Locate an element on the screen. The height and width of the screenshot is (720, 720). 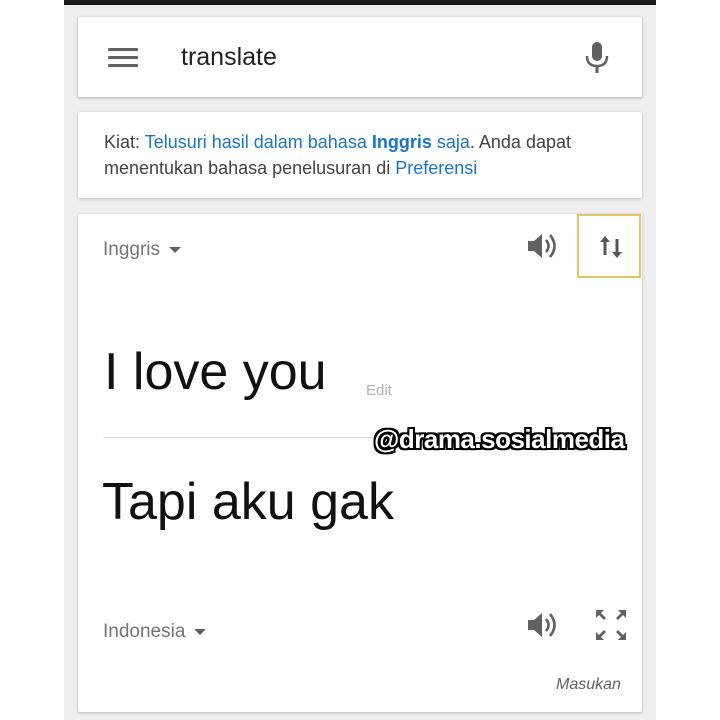
preferences-link: Preferensi is located at coordinates (436, 168).